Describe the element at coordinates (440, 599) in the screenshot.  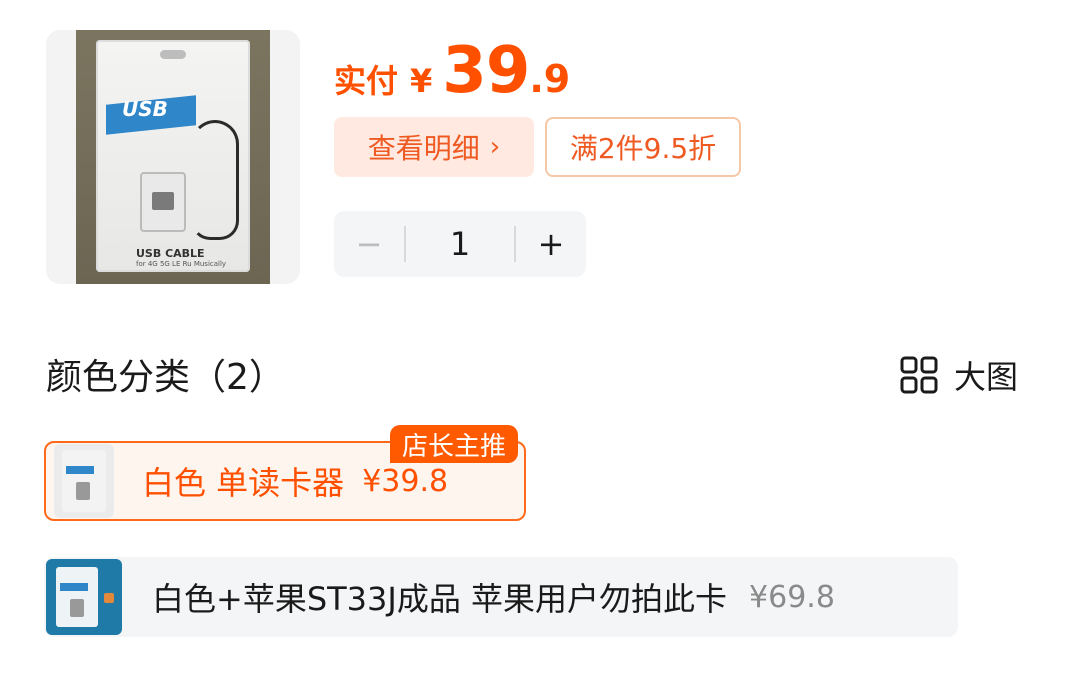
I see `variant-name: 白色+苹果ST33J成品 苹果用户勿拍此卡` at that location.